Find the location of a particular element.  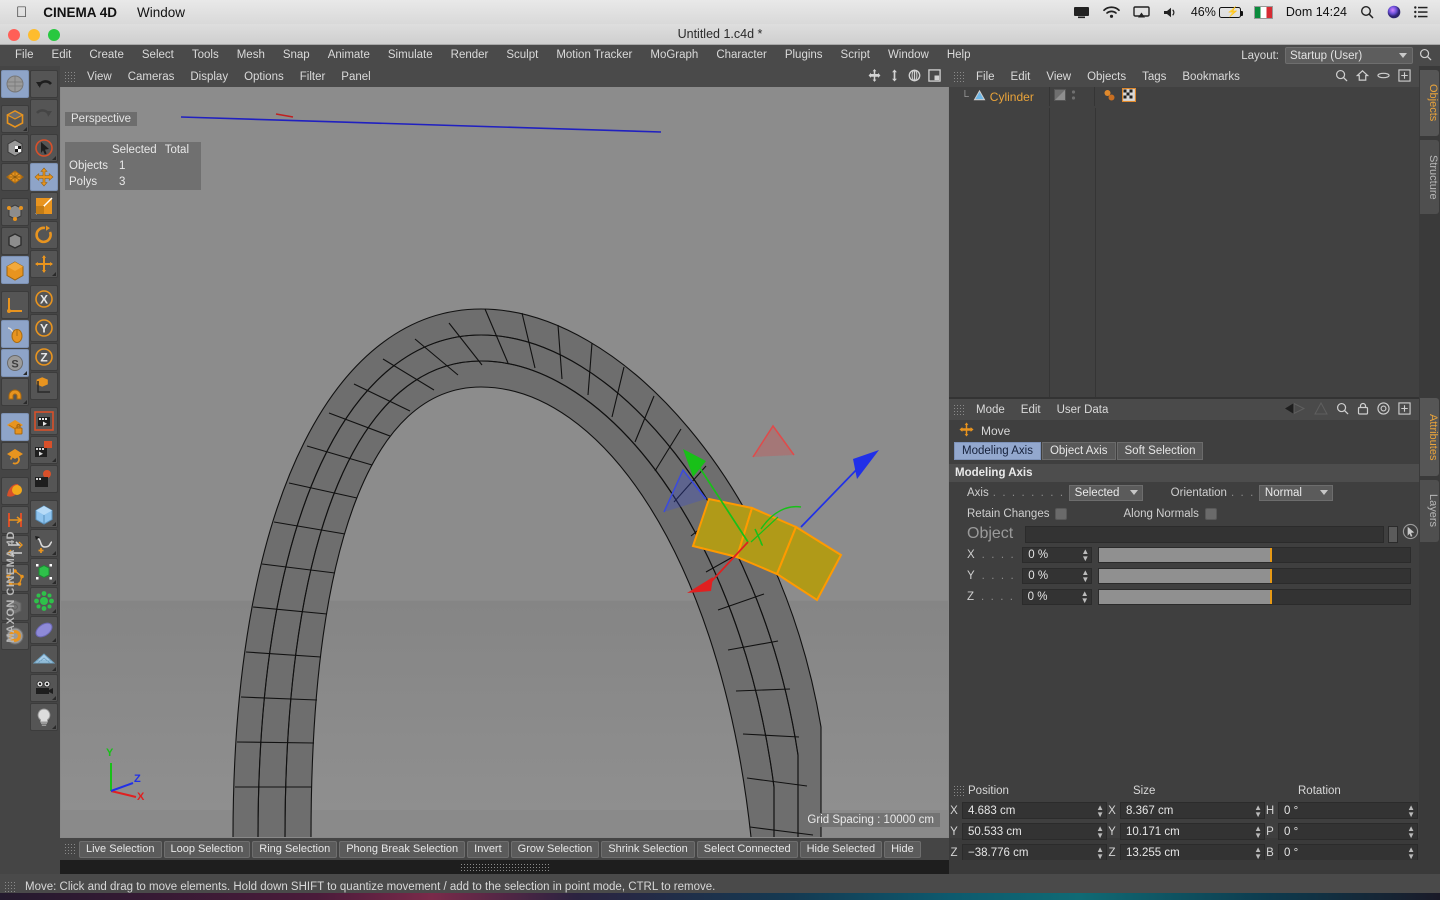

side-tab-layers: Layers is located at coordinates (1429, 511).